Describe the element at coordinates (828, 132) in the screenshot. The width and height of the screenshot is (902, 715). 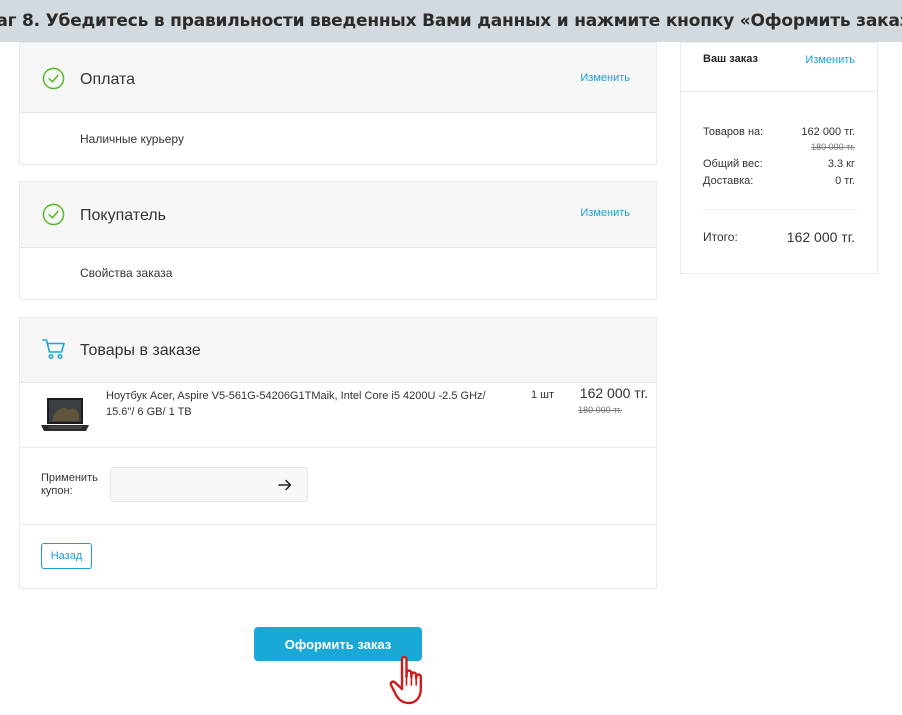
I see `summary-goods-value: 162 000 тг.` at that location.